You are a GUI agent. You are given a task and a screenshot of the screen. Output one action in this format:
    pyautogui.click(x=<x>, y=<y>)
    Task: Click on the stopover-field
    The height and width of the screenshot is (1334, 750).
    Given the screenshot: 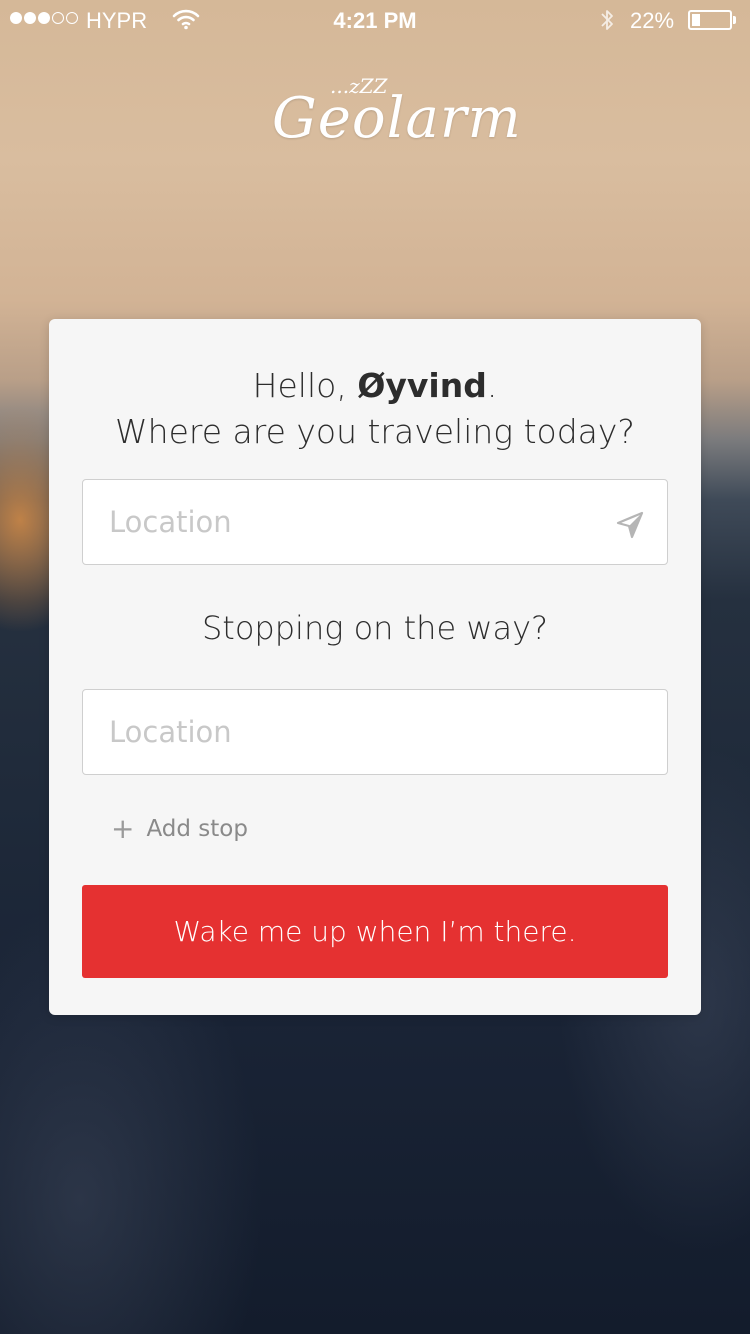 What is the action you would take?
    pyautogui.click(x=375, y=732)
    